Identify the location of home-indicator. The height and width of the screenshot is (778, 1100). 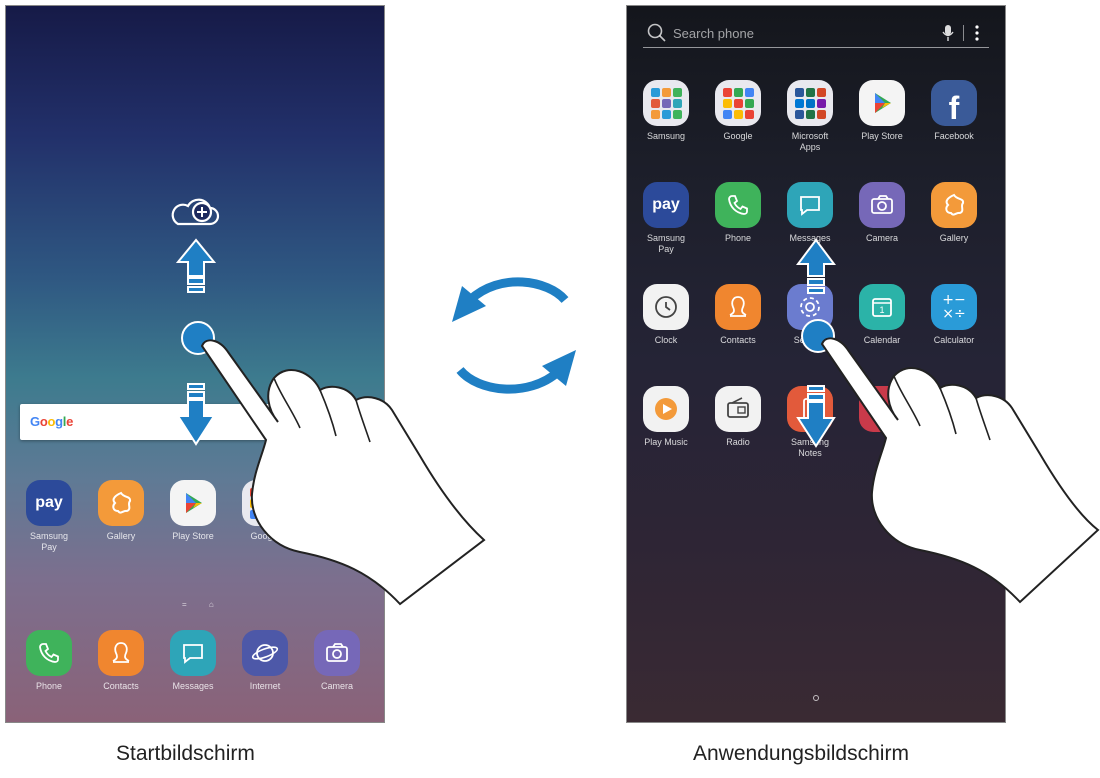
(816, 698).